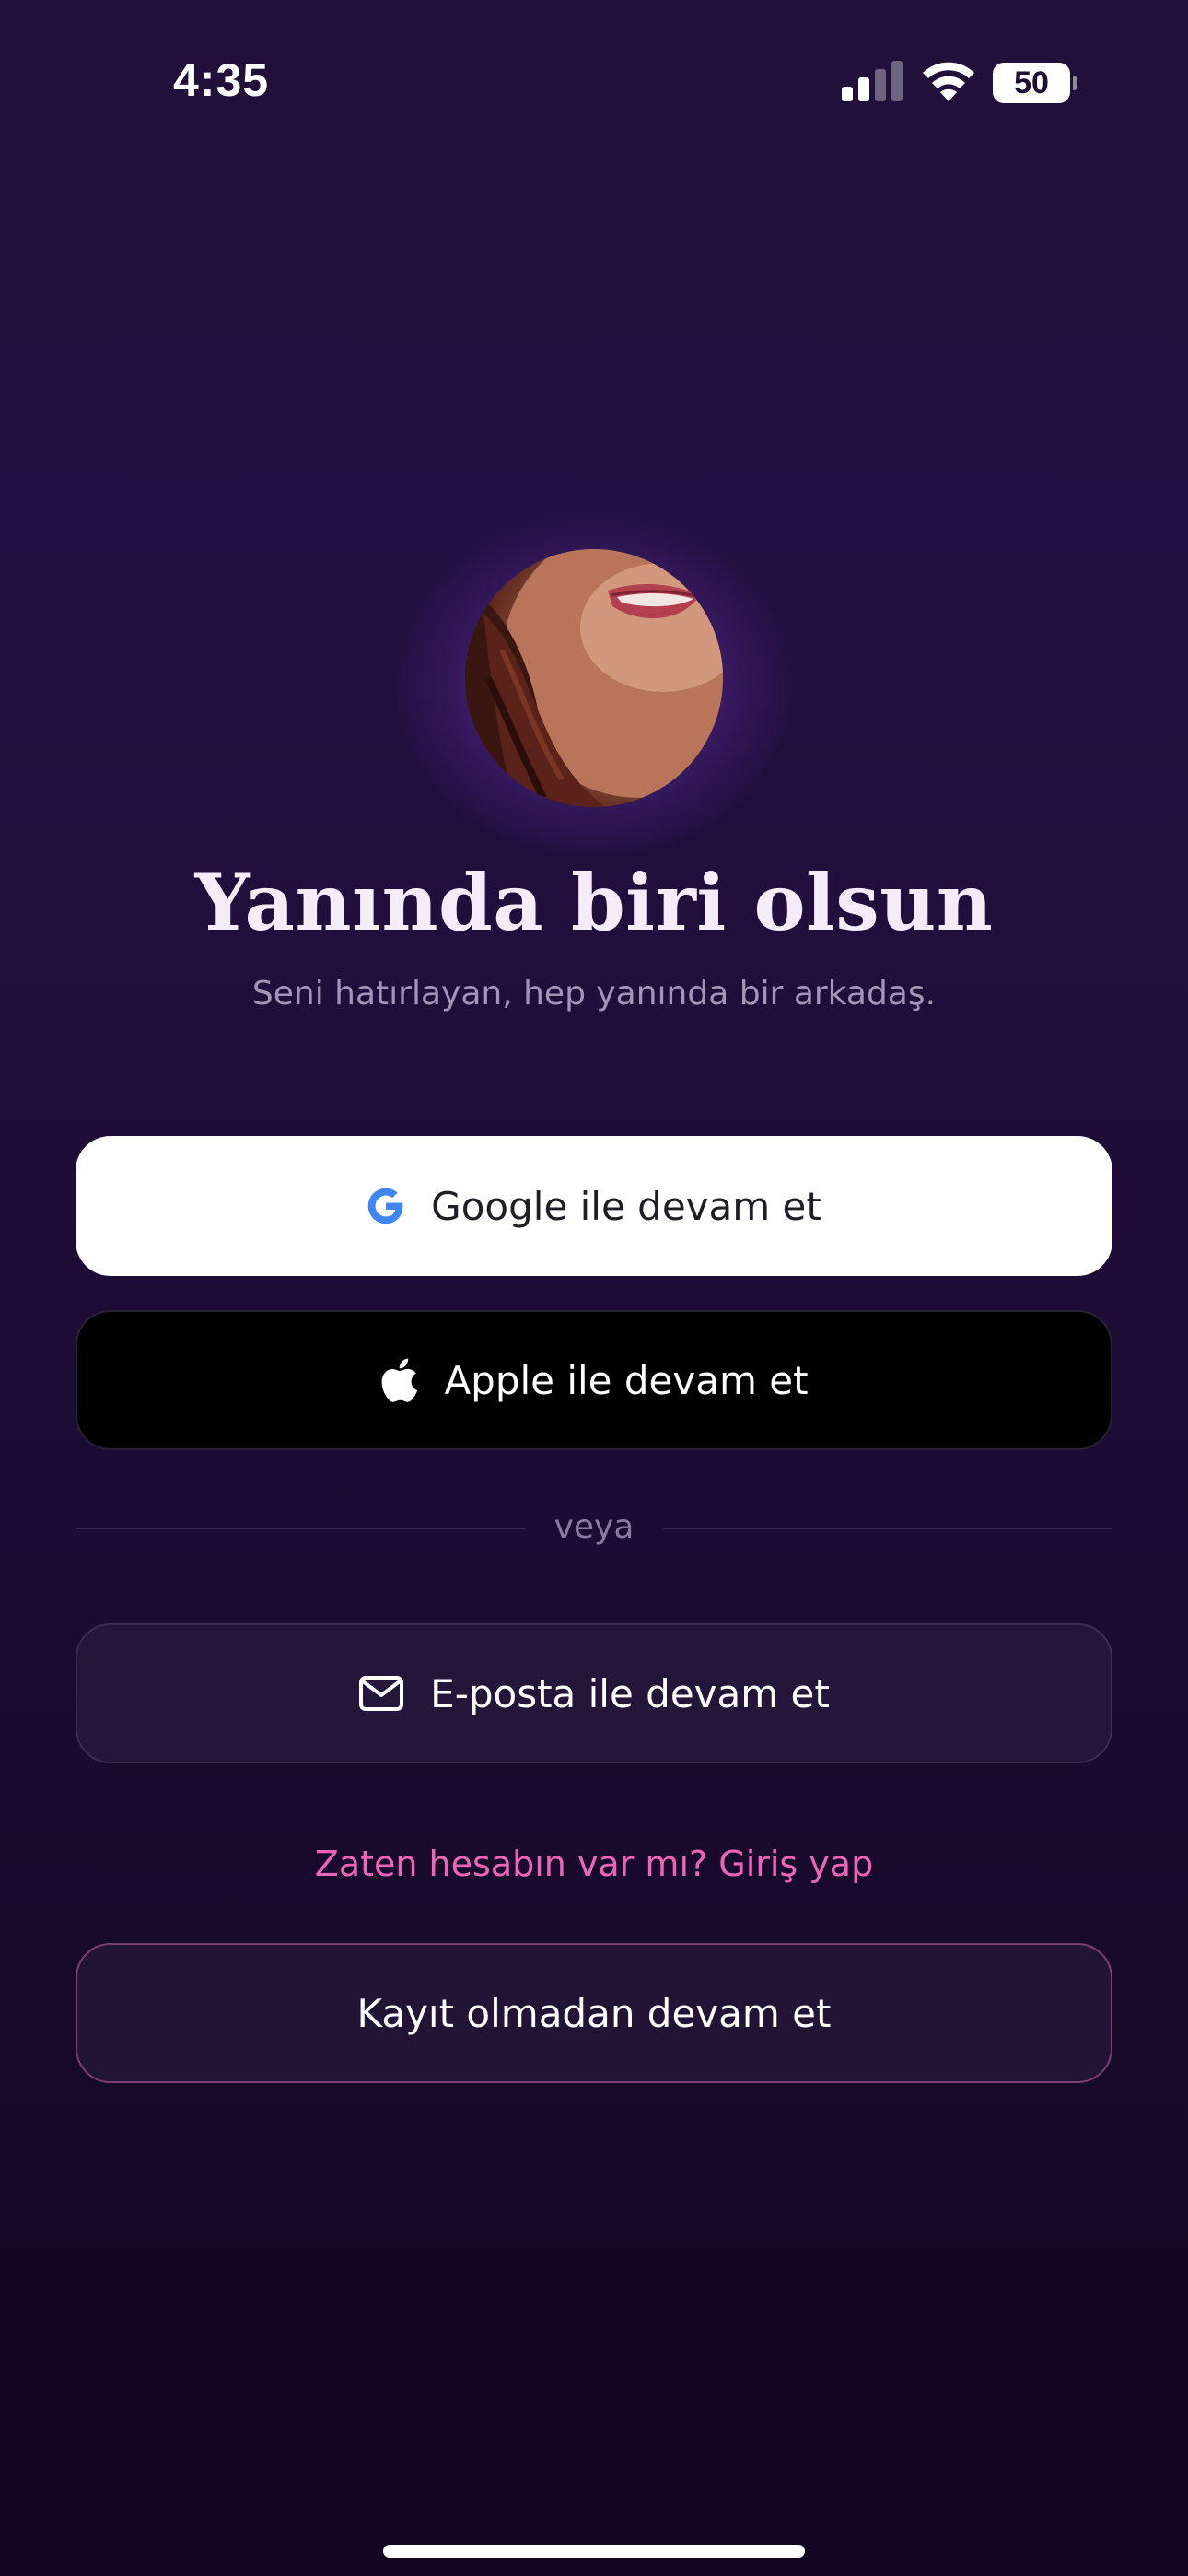  I want to click on apple-icon, so click(398, 1380).